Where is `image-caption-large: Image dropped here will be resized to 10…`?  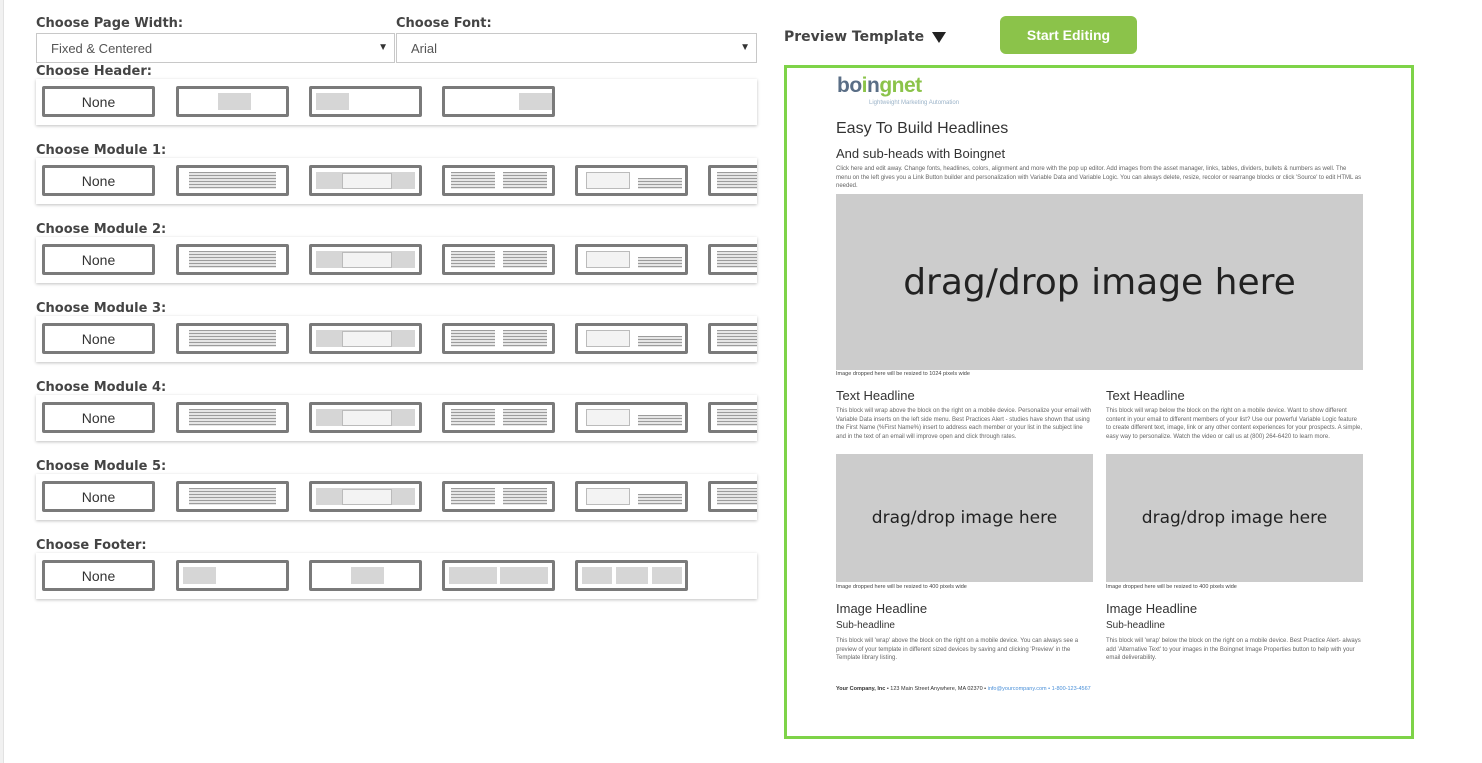 image-caption-large: Image dropped here will be resized to 10… is located at coordinates (903, 374).